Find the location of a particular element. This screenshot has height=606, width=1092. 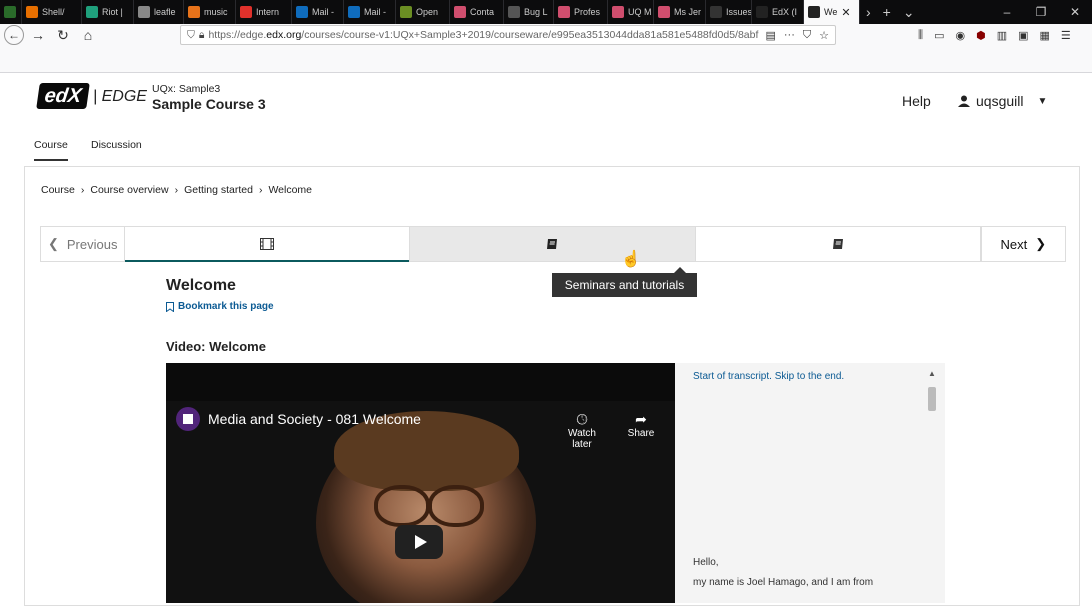

issues-icon is located at coordinates (716, 12).